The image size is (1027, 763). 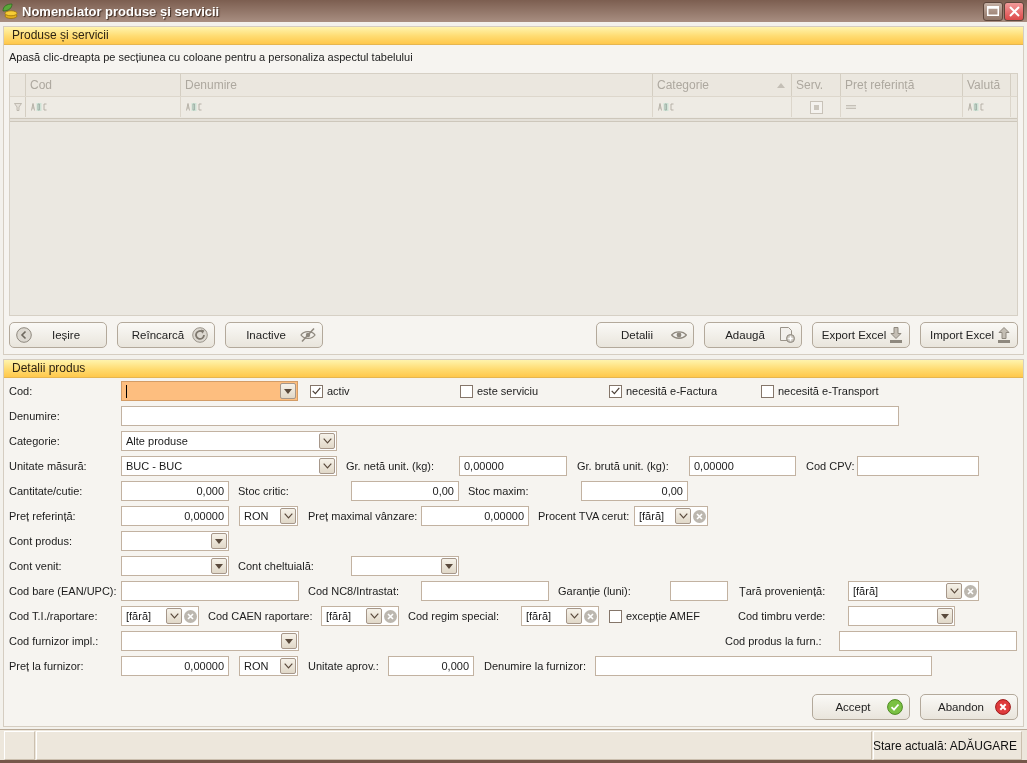 I want to click on field-label: Stoc critic:, so click(x=263, y=491).